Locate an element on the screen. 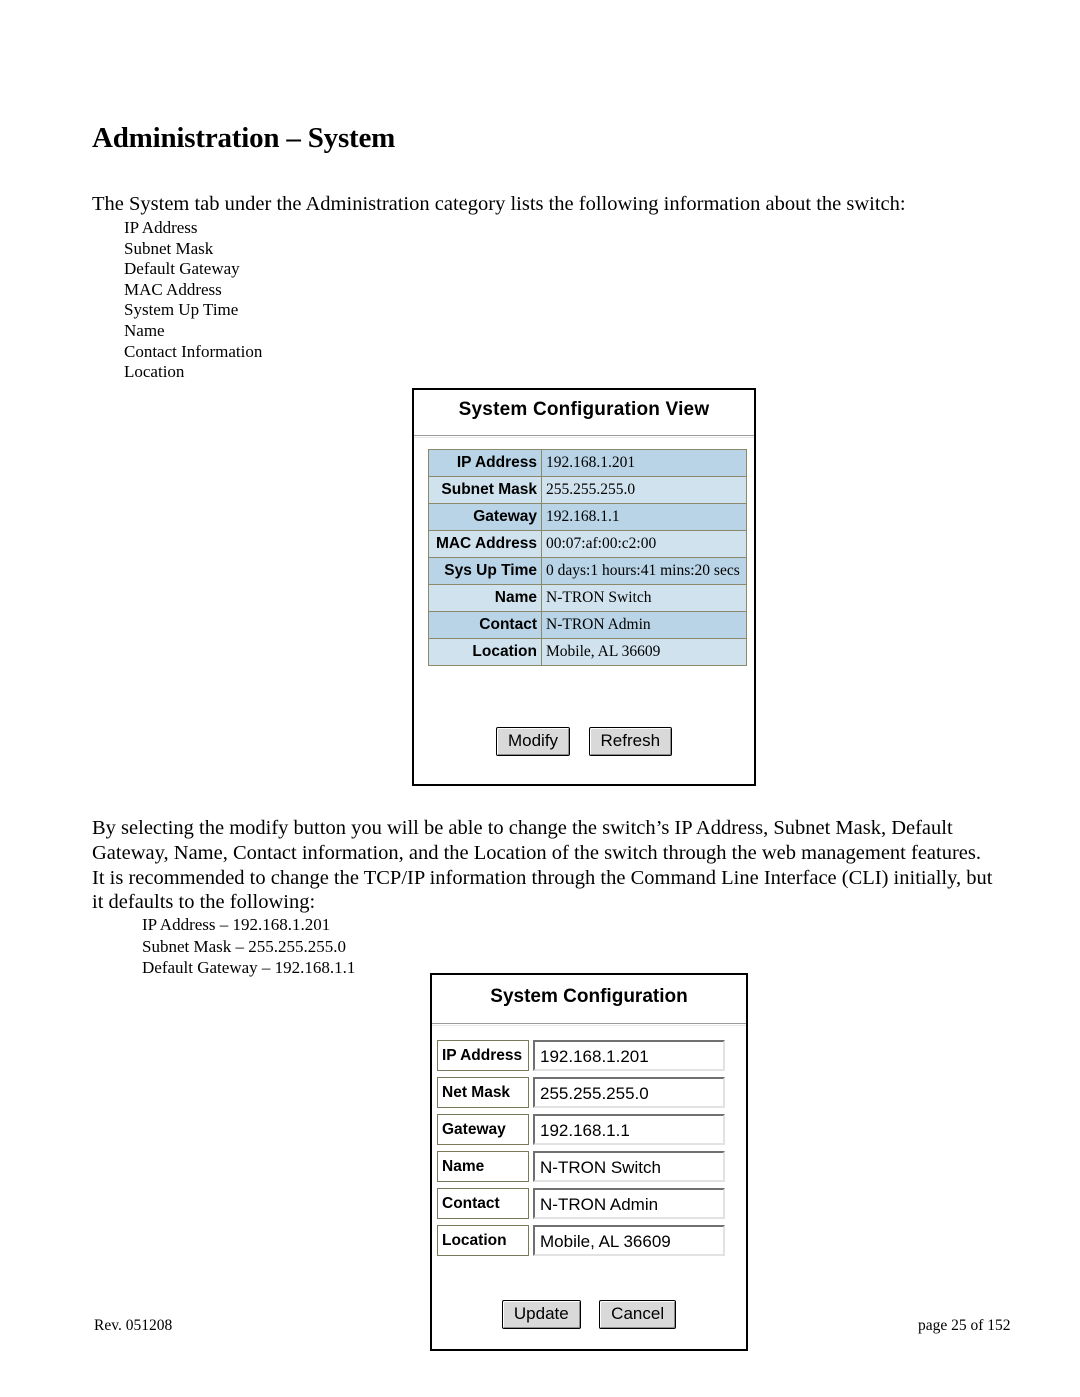 Image resolution: width=1080 pixels, height=1397 pixels. ip-address-input: 192.168.1.201 is located at coordinates (629, 1055).